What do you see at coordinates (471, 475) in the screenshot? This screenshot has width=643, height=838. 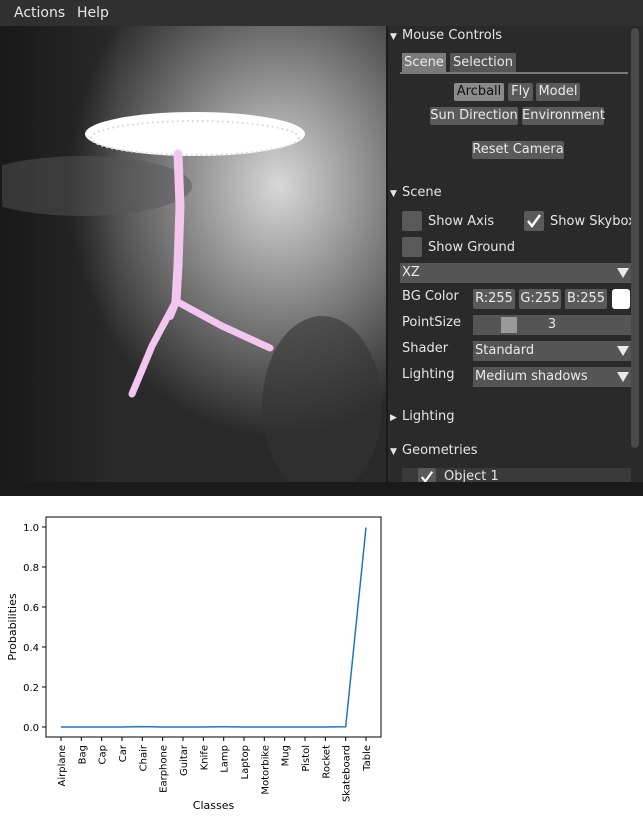 I see `object-1-label: Object 1` at bounding box center [471, 475].